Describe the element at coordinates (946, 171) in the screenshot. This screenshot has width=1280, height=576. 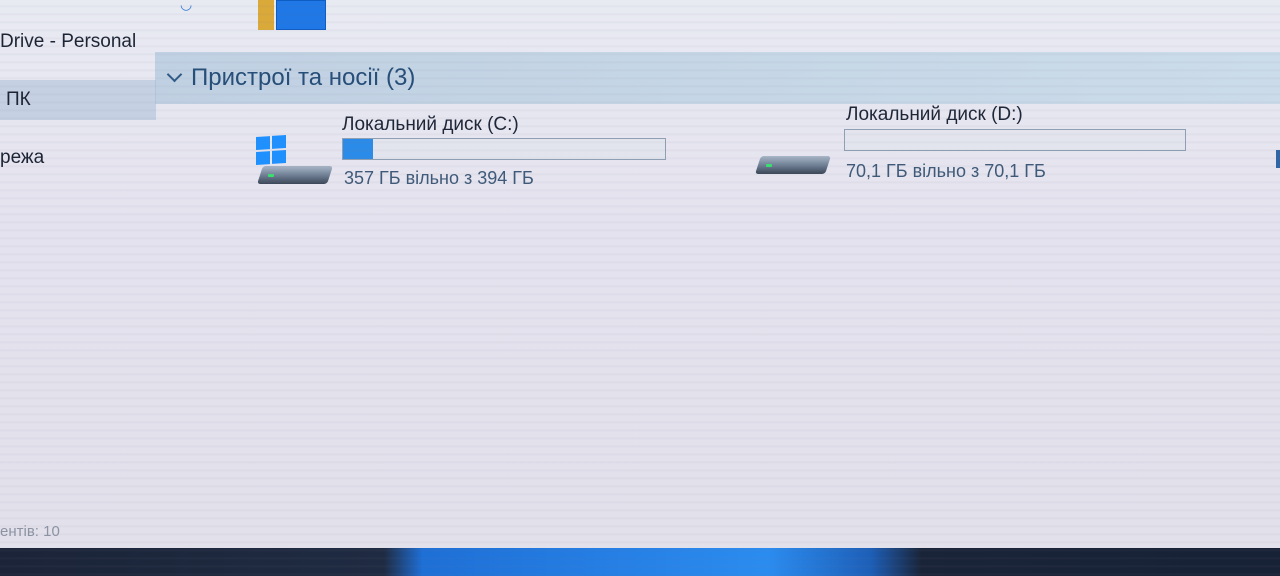
I see `drive-free-space: 70,1 ГБ вільно з 70,1 ГБ` at that location.